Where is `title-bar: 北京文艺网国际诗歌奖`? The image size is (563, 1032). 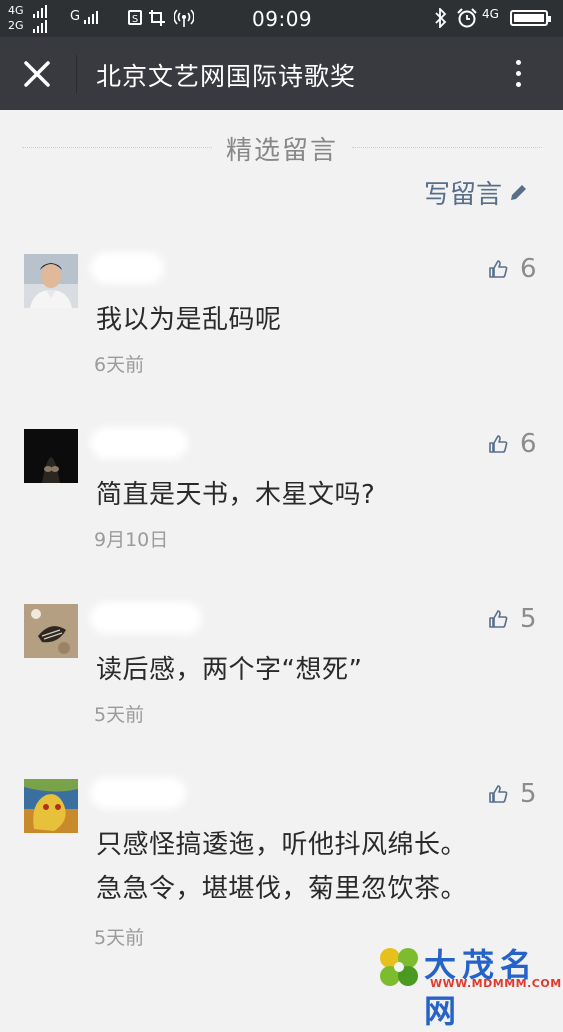 title-bar: 北京文艺网国际诗歌奖 is located at coordinates (281, 73).